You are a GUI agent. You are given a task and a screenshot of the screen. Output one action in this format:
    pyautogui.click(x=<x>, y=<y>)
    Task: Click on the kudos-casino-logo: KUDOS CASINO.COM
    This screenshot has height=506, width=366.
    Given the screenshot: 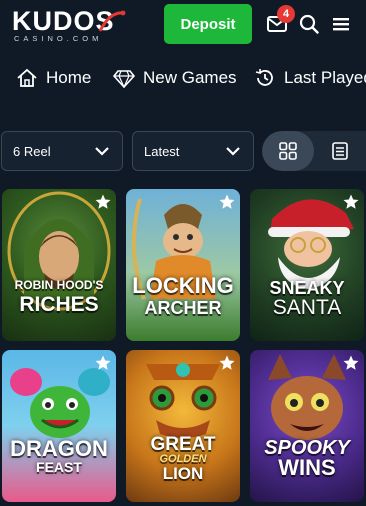 What is the action you would take?
    pyautogui.click(x=82, y=25)
    